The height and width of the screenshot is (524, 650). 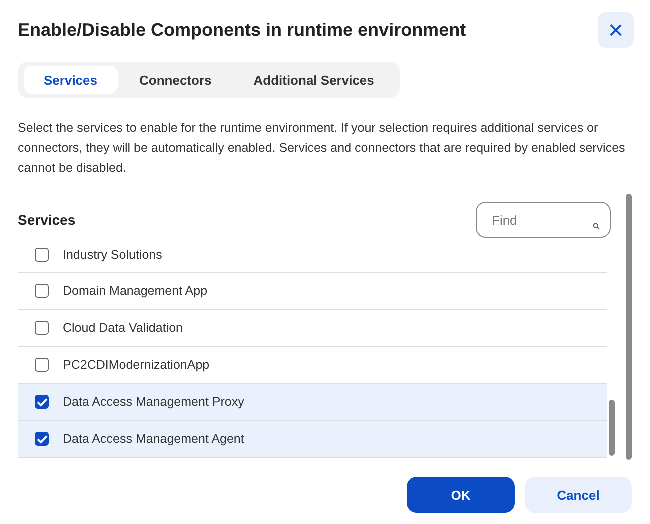 What do you see at coordinates (71, 80) in the screenshot?
I see `tab: Services` at bounding box center [71, 80].